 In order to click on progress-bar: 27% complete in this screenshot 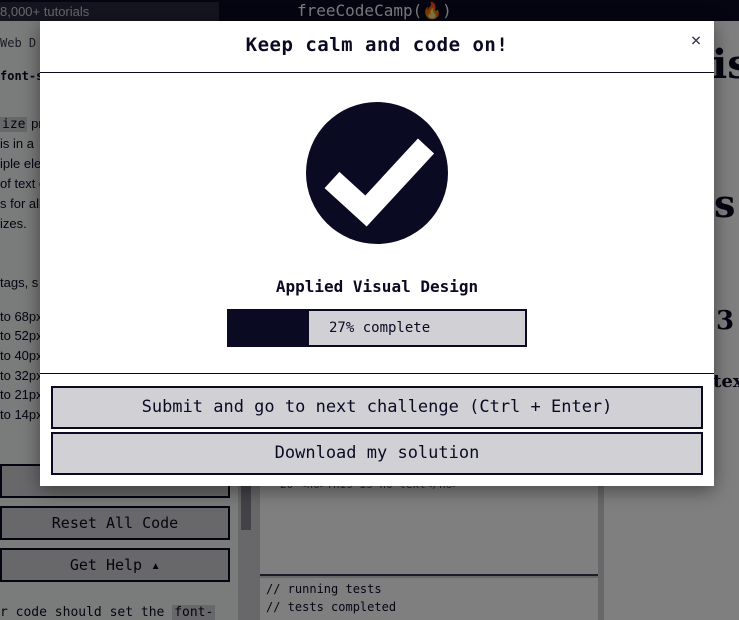, I will do `click(377, 328)`.